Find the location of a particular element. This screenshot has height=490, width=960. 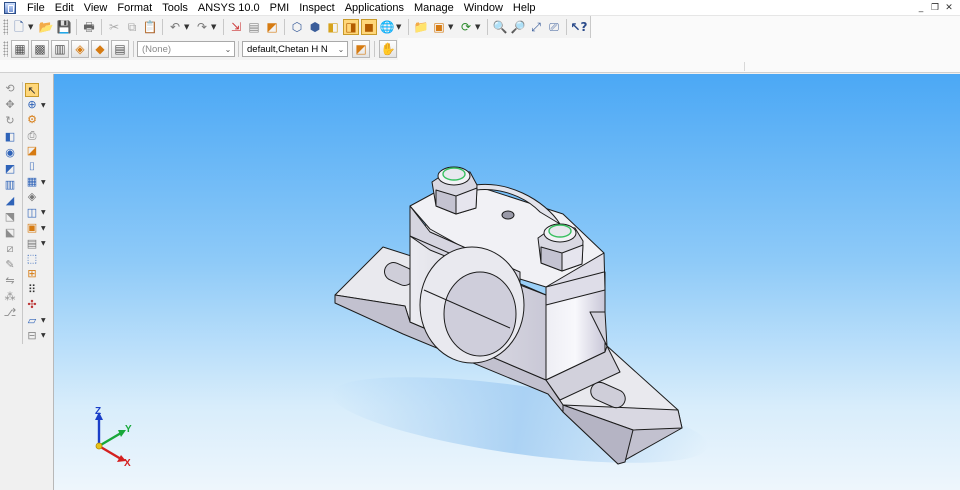

close-icon: ✕ is located at coordinates (949, 8).